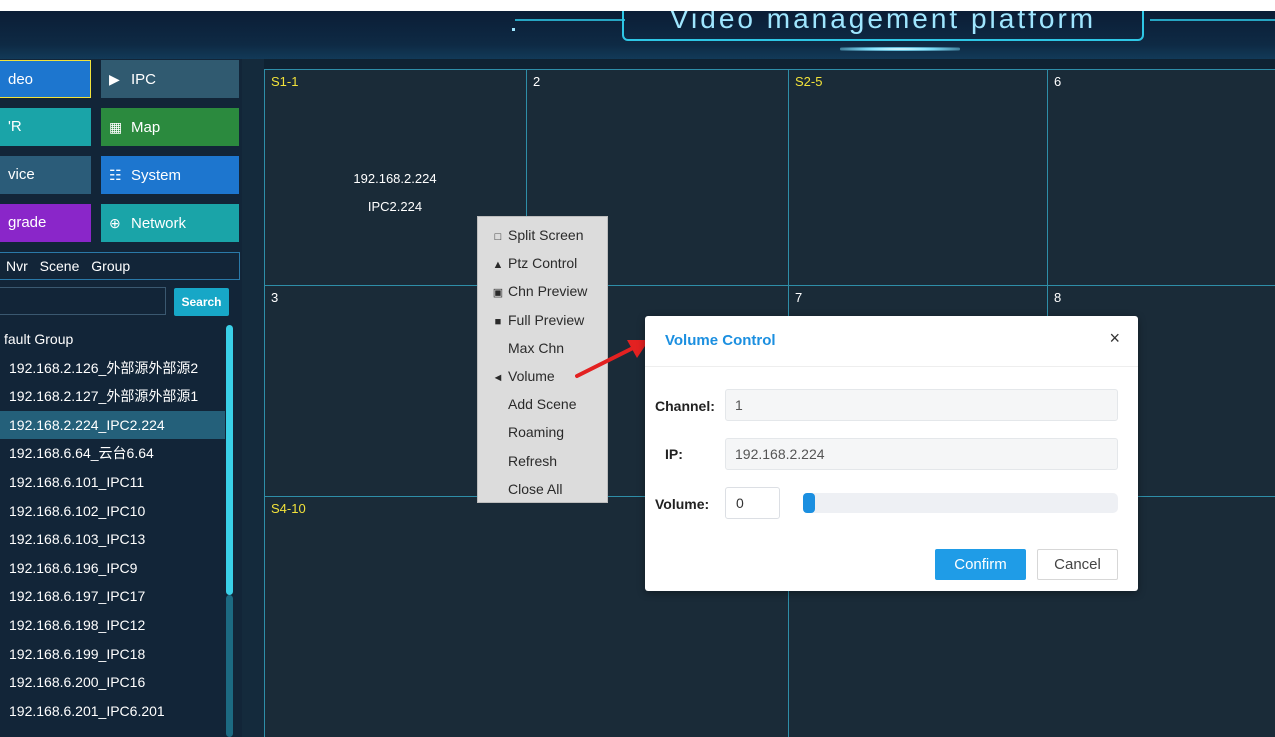  I want to click on close-icon: ×, so click(1114, 338).